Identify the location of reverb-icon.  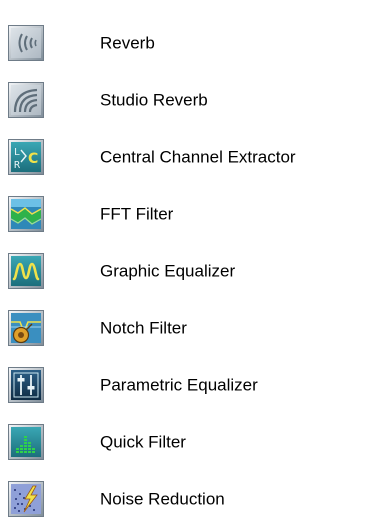
(26, 43).